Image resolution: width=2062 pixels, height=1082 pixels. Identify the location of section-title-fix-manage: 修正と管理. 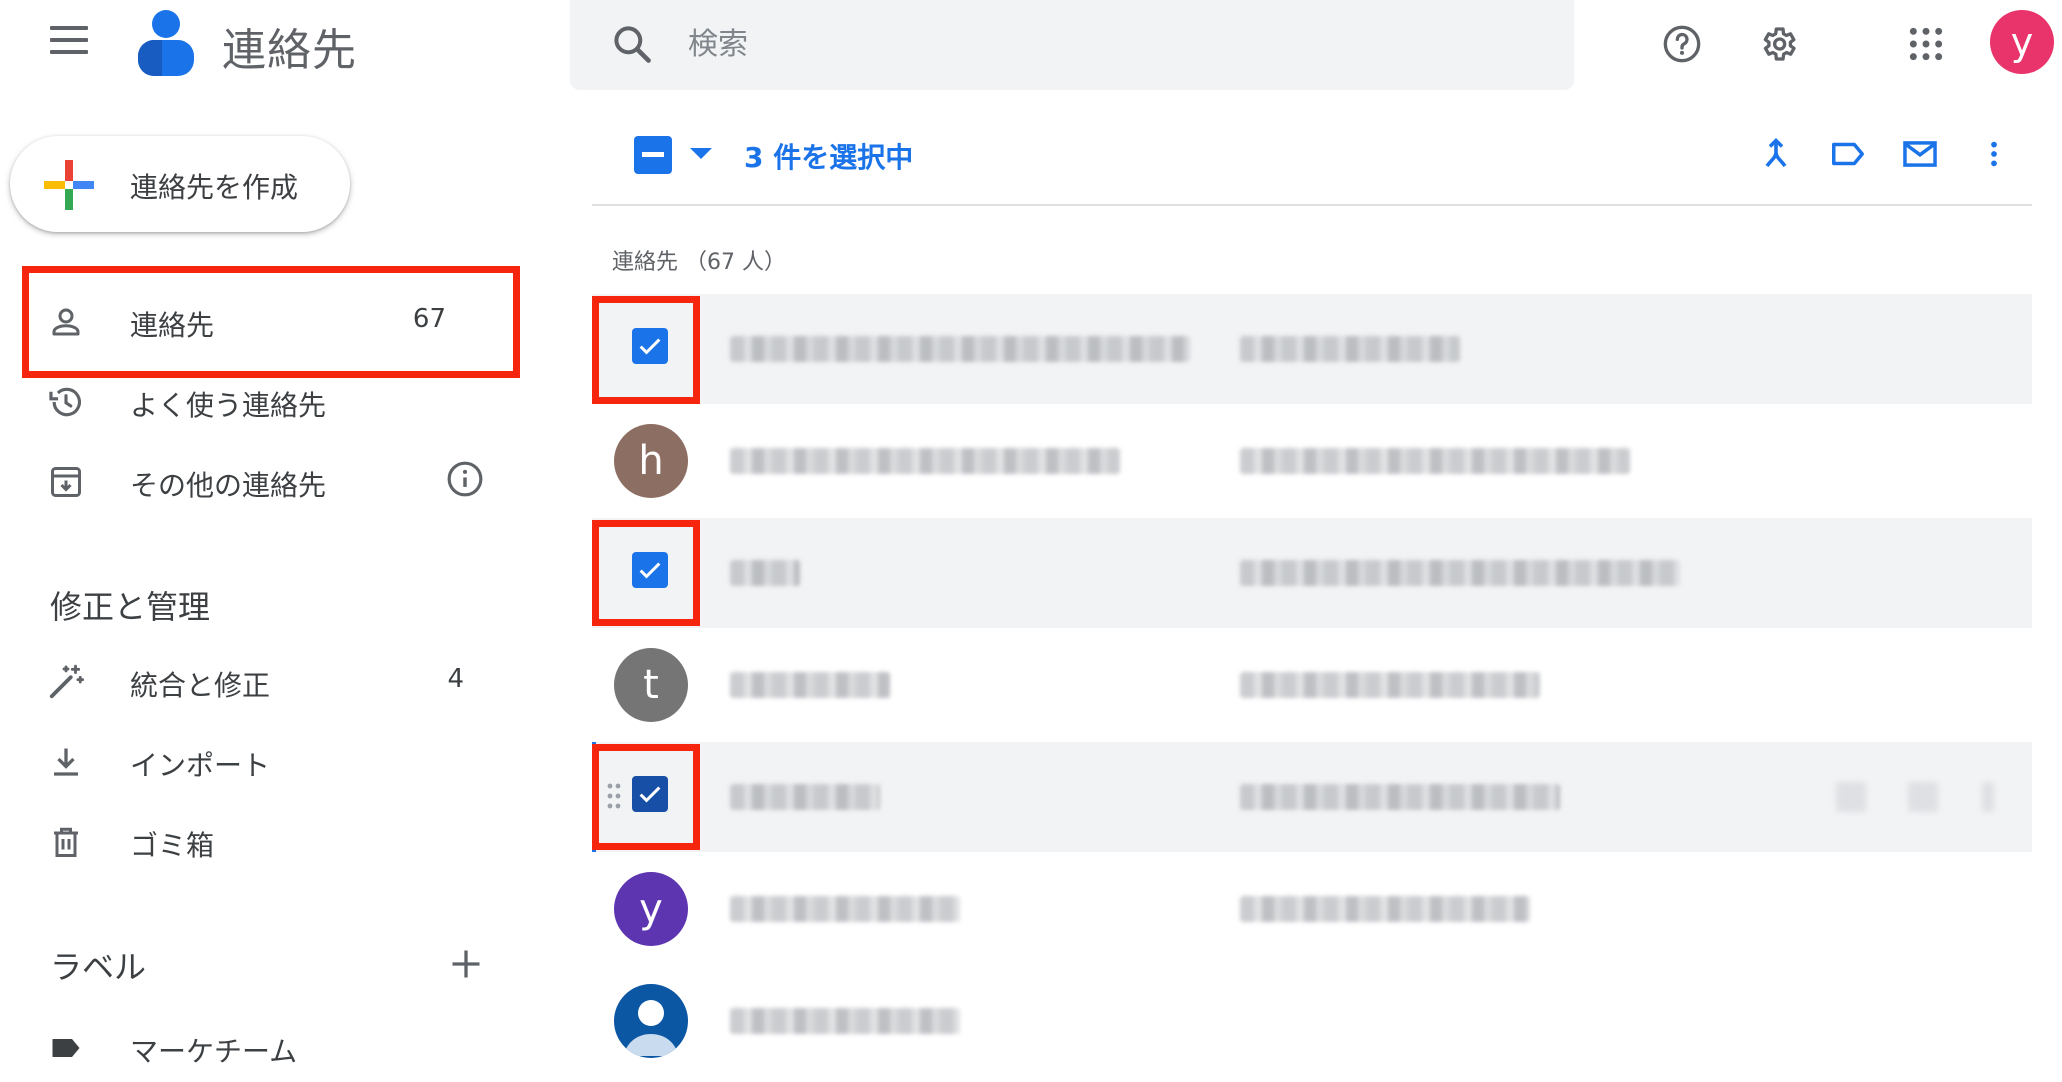
(130, 607).